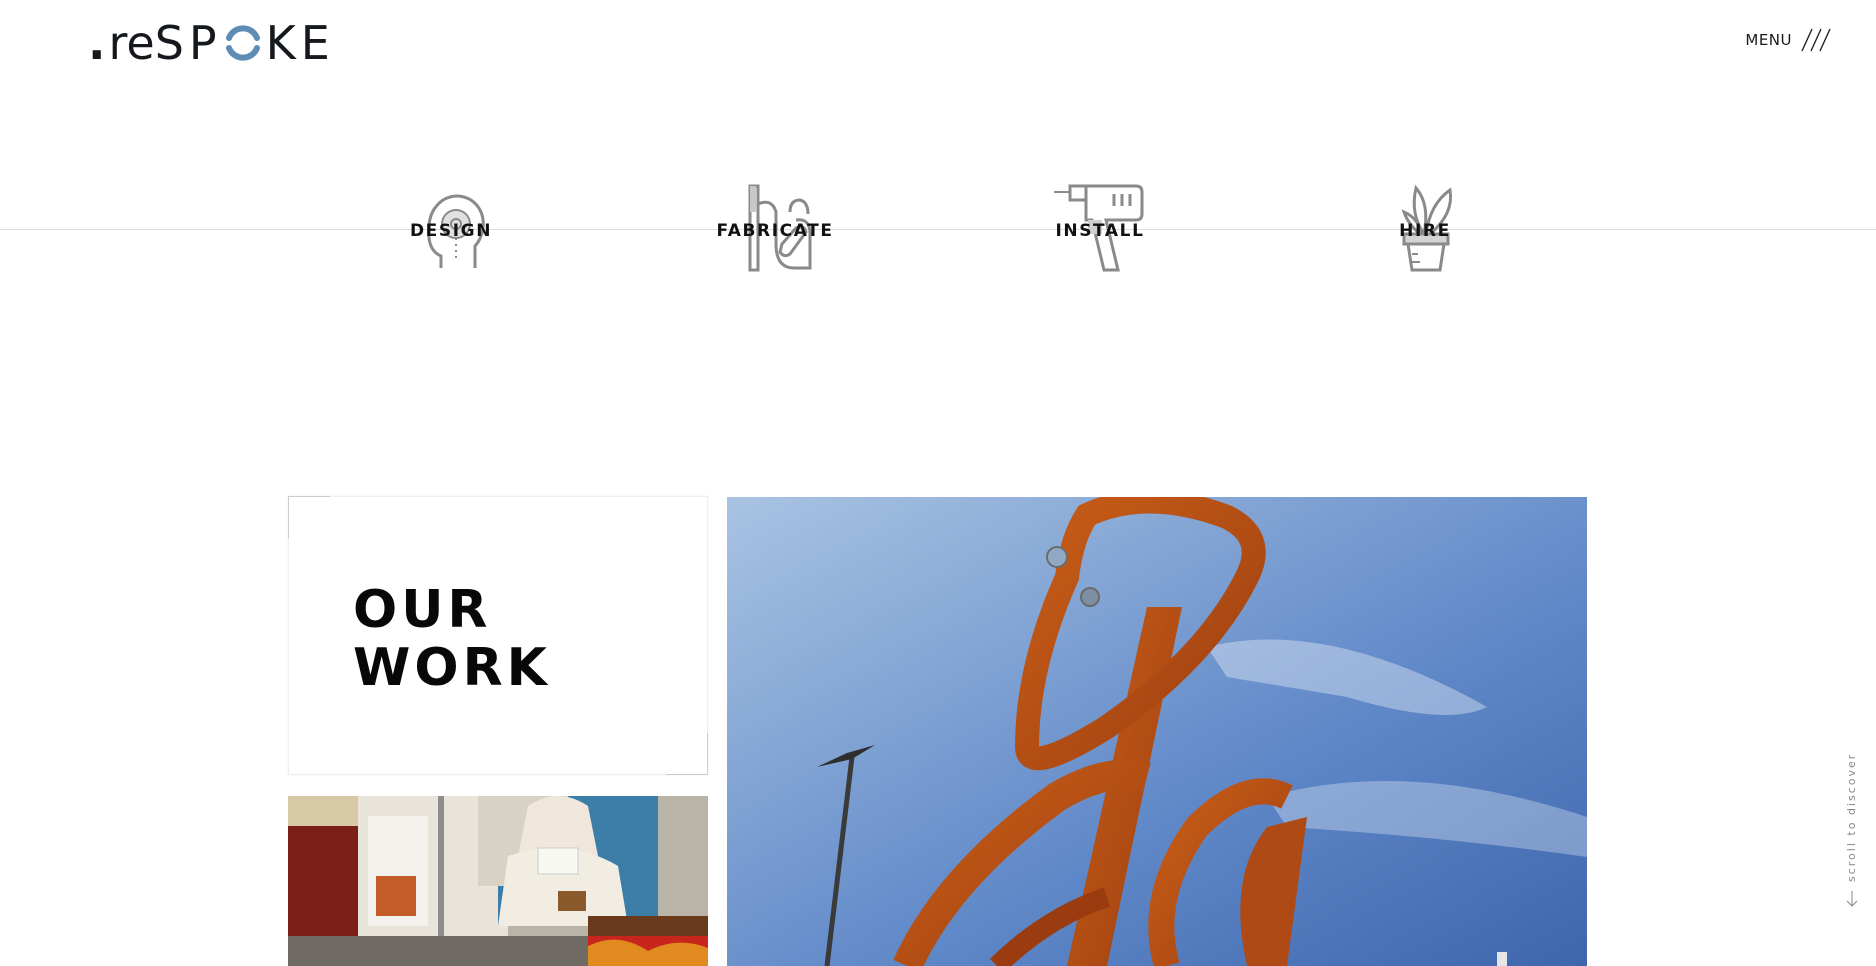 The width and height of the screenshot is (1876, 966). I want to click on our-work-card: OUR WORK, so click(498, 635).